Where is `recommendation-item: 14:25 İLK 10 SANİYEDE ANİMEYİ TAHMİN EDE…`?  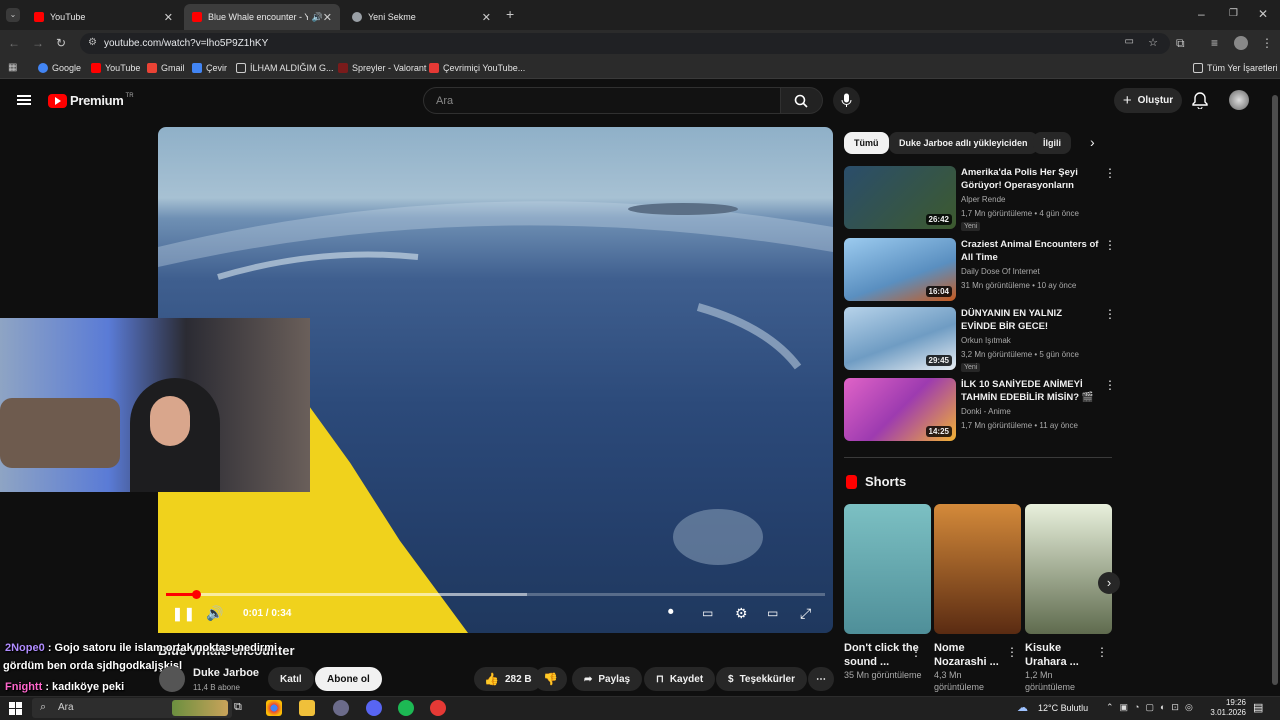
recommendation-item: 14:25 İLK 10 SANİYEDE ANİMEYİ TAHMİN EDE… is located at coordinates (980, 410).